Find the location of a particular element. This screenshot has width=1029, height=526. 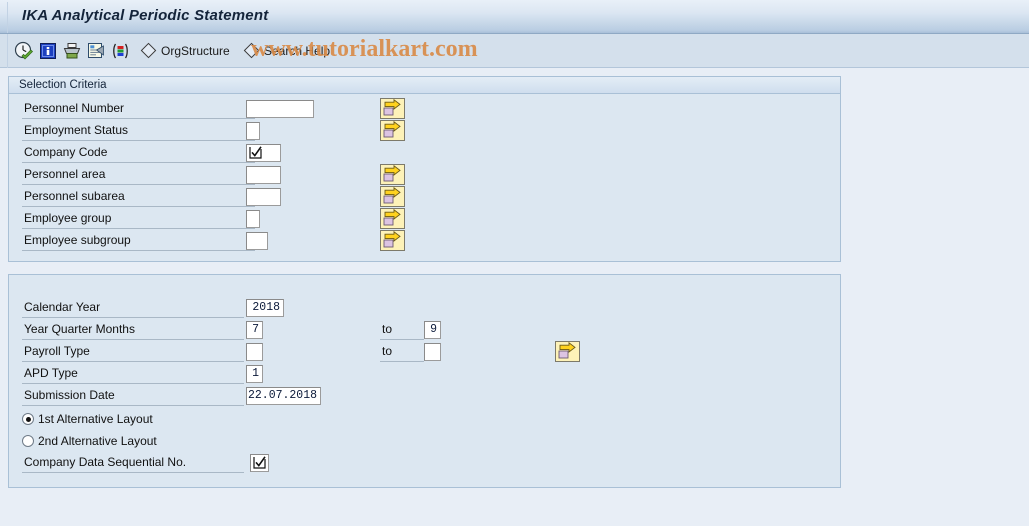

radio-label-1: 1st Alternative Layout is located at coordinates (95, 419).